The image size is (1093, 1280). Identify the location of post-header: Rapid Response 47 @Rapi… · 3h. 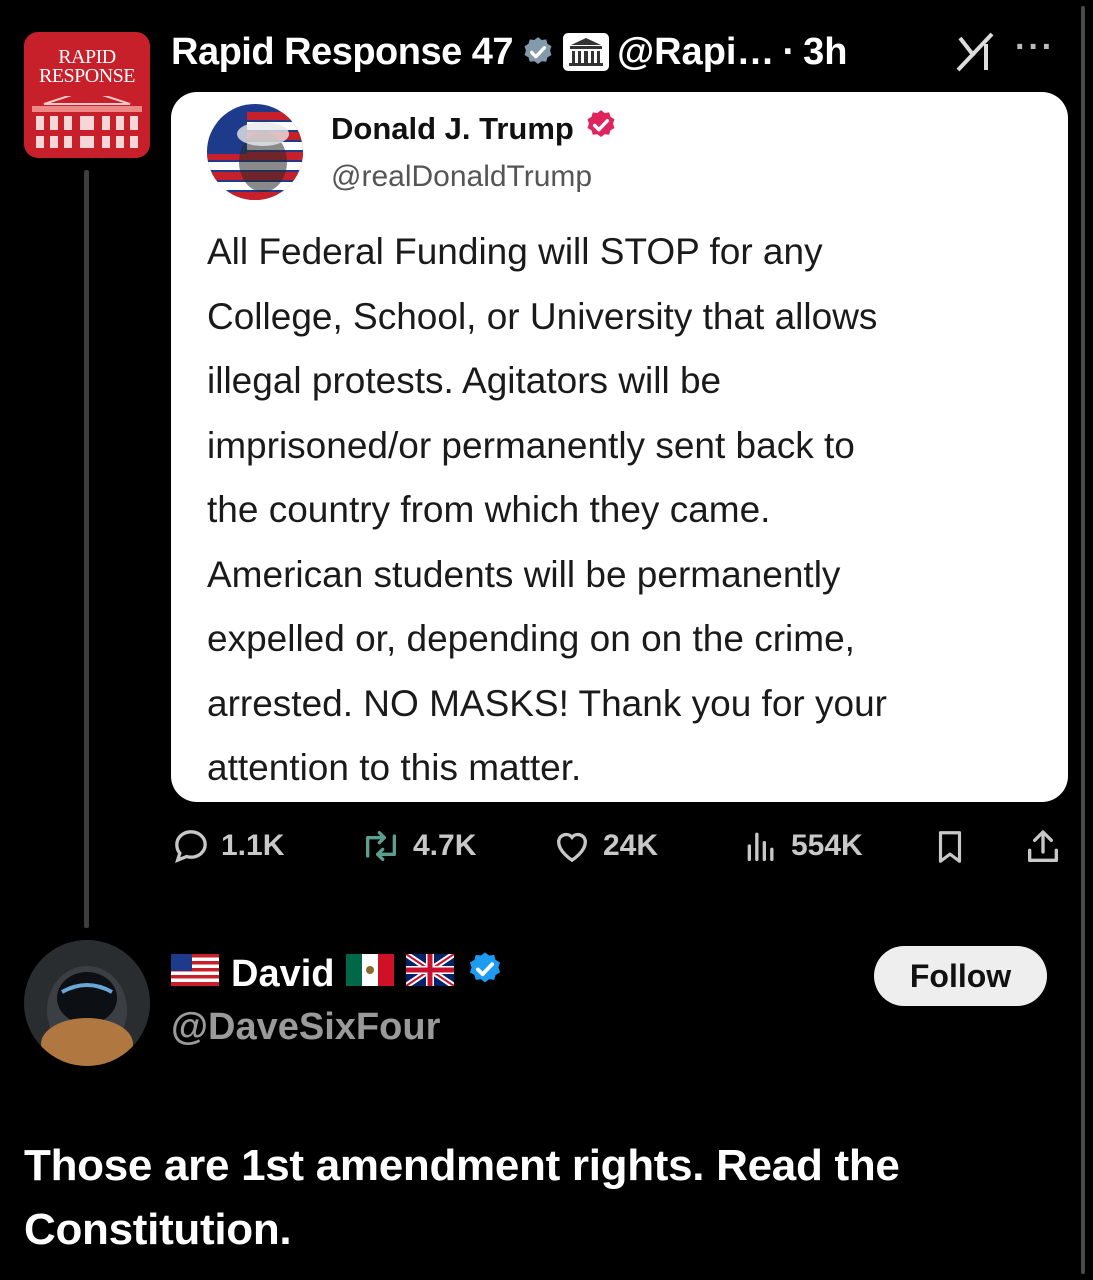
(509, 52).